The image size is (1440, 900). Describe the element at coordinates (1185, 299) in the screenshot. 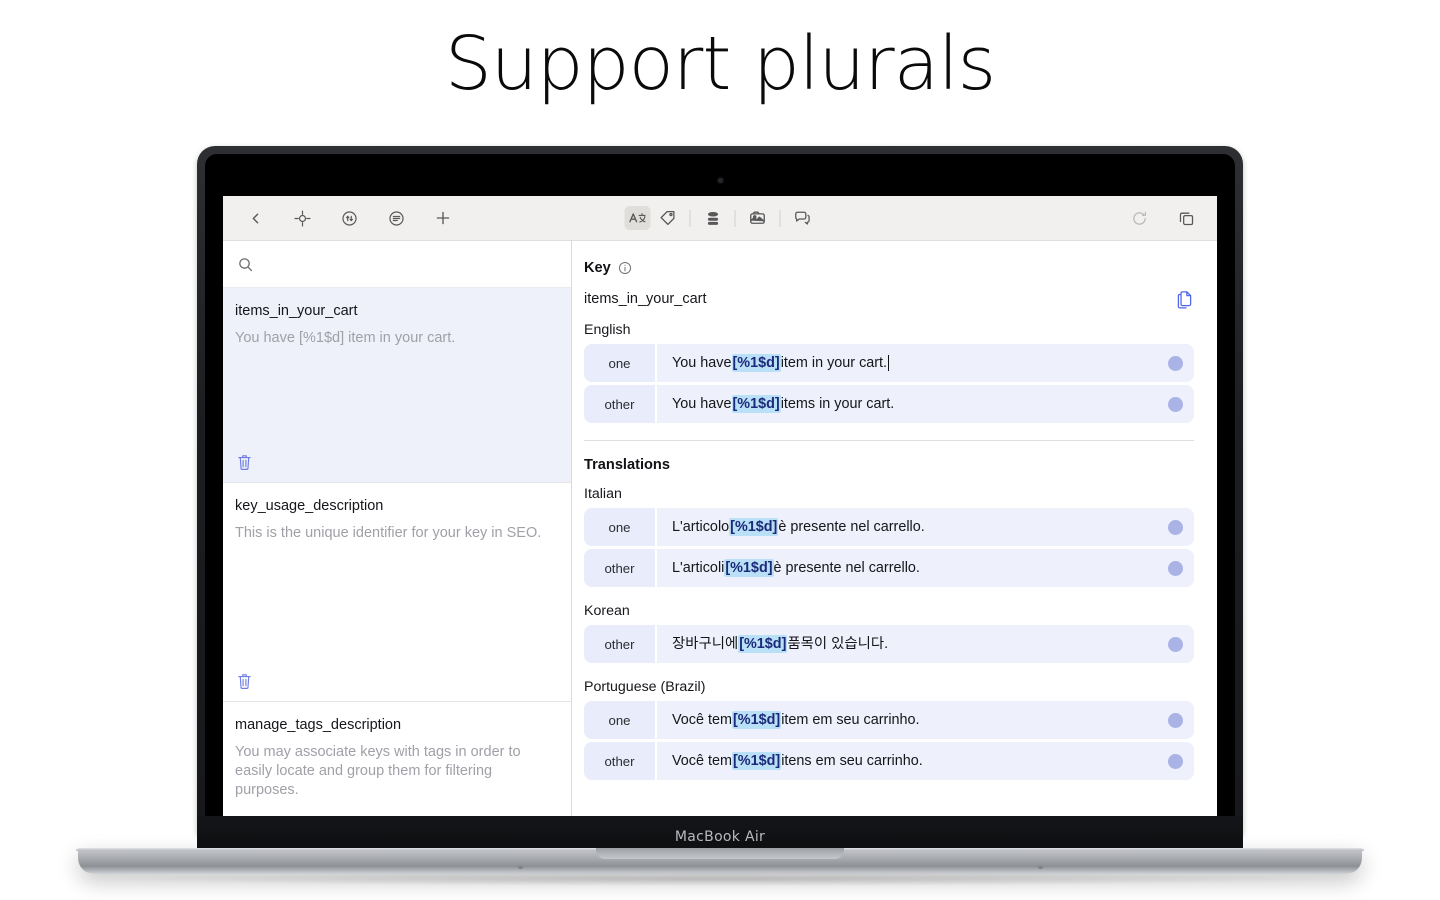

I see `copy-key-icon` at that location.